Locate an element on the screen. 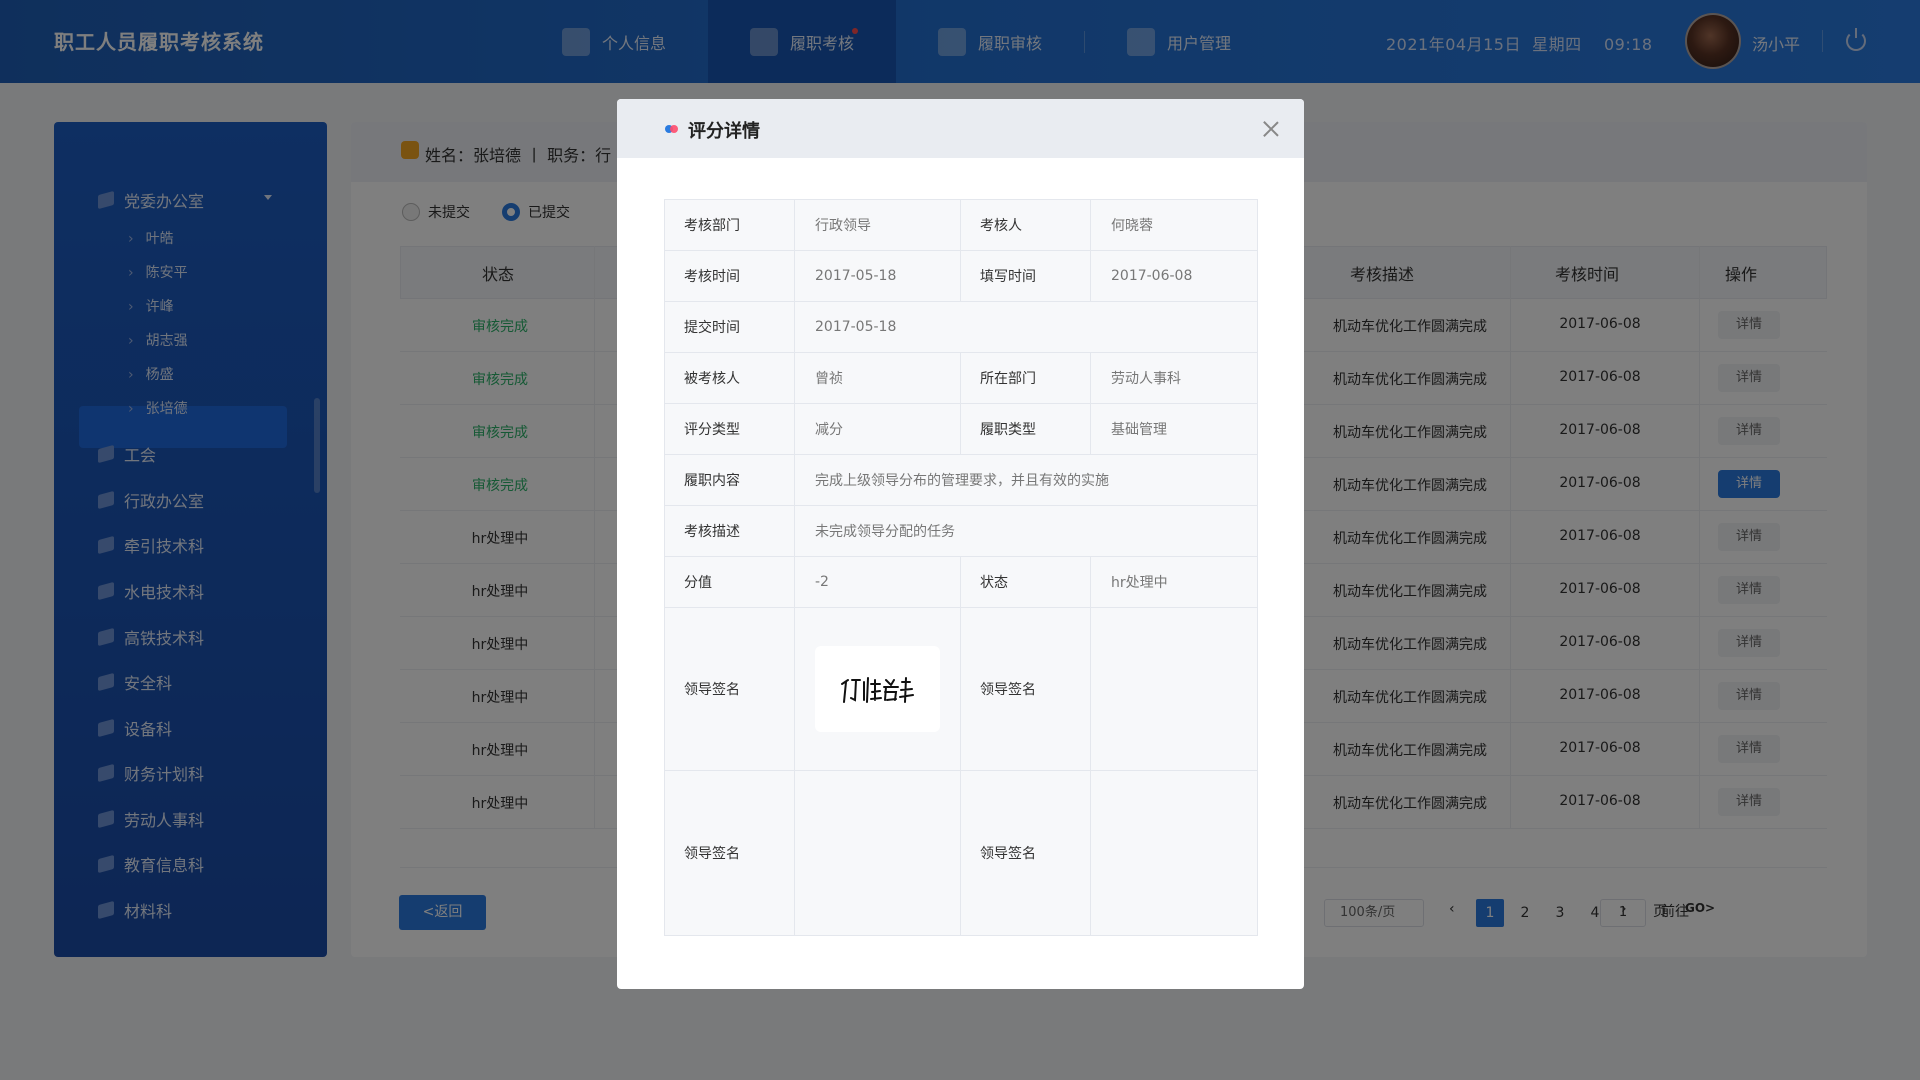 This screenshot has height=1080, width=1920. submit-time-label: 提交时间 is located at coordinates (730, 327).